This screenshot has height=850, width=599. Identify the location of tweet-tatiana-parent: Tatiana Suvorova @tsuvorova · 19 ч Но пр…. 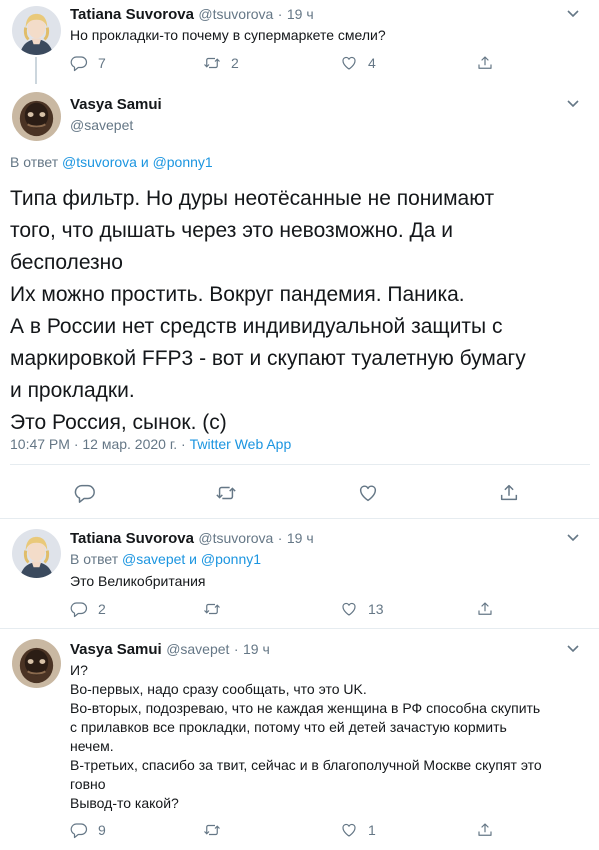
(299, 42).